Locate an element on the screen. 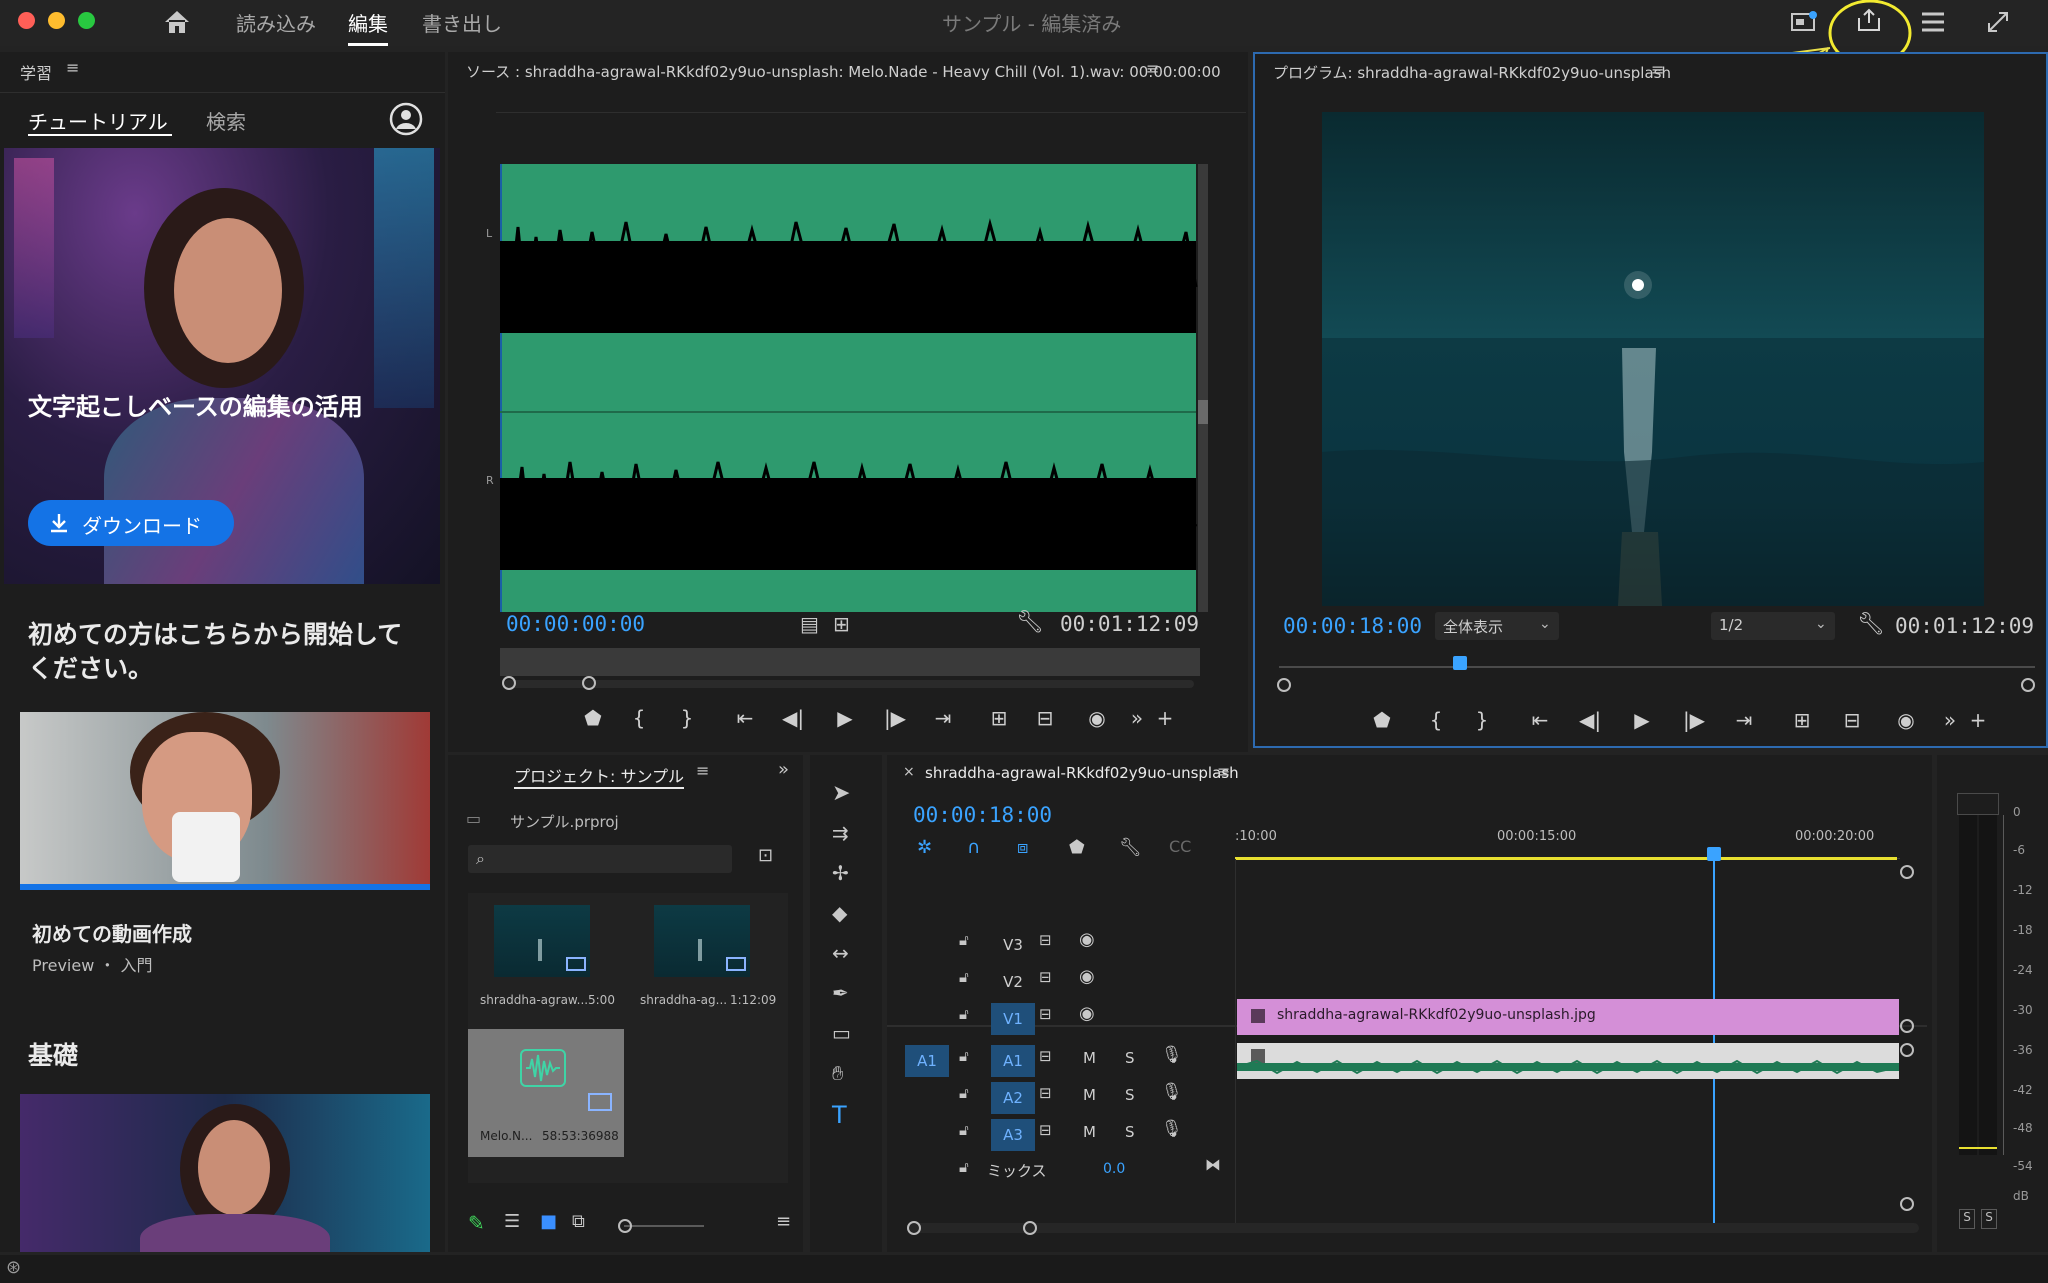 The width and height of the screenshot is (2048, 1283). sequence-tab: shraddha-agrawal-RKkdf02y9uo-unsplash is located at coordinates (1082, 773).